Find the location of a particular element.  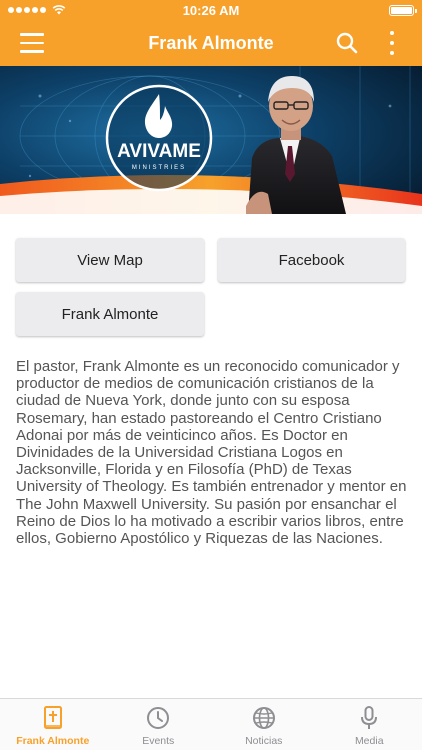

status-time: 10:26 AM is located at coordinates (211, 10).